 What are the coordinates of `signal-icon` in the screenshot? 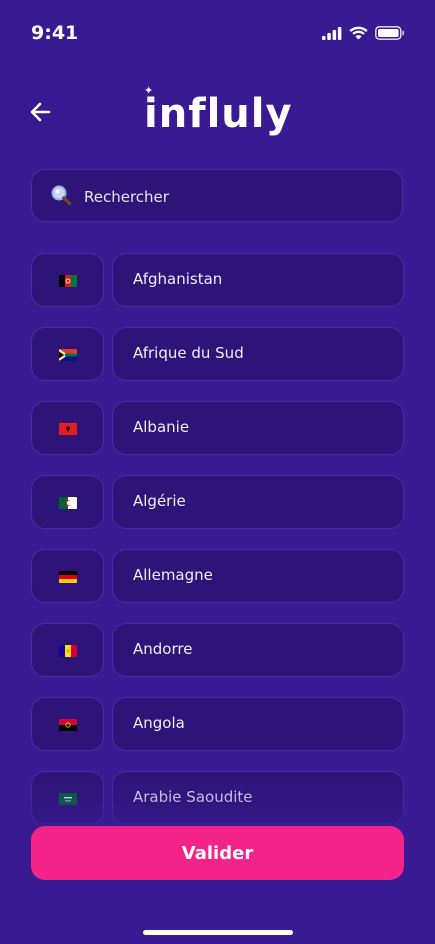 It's located at (332, 33).